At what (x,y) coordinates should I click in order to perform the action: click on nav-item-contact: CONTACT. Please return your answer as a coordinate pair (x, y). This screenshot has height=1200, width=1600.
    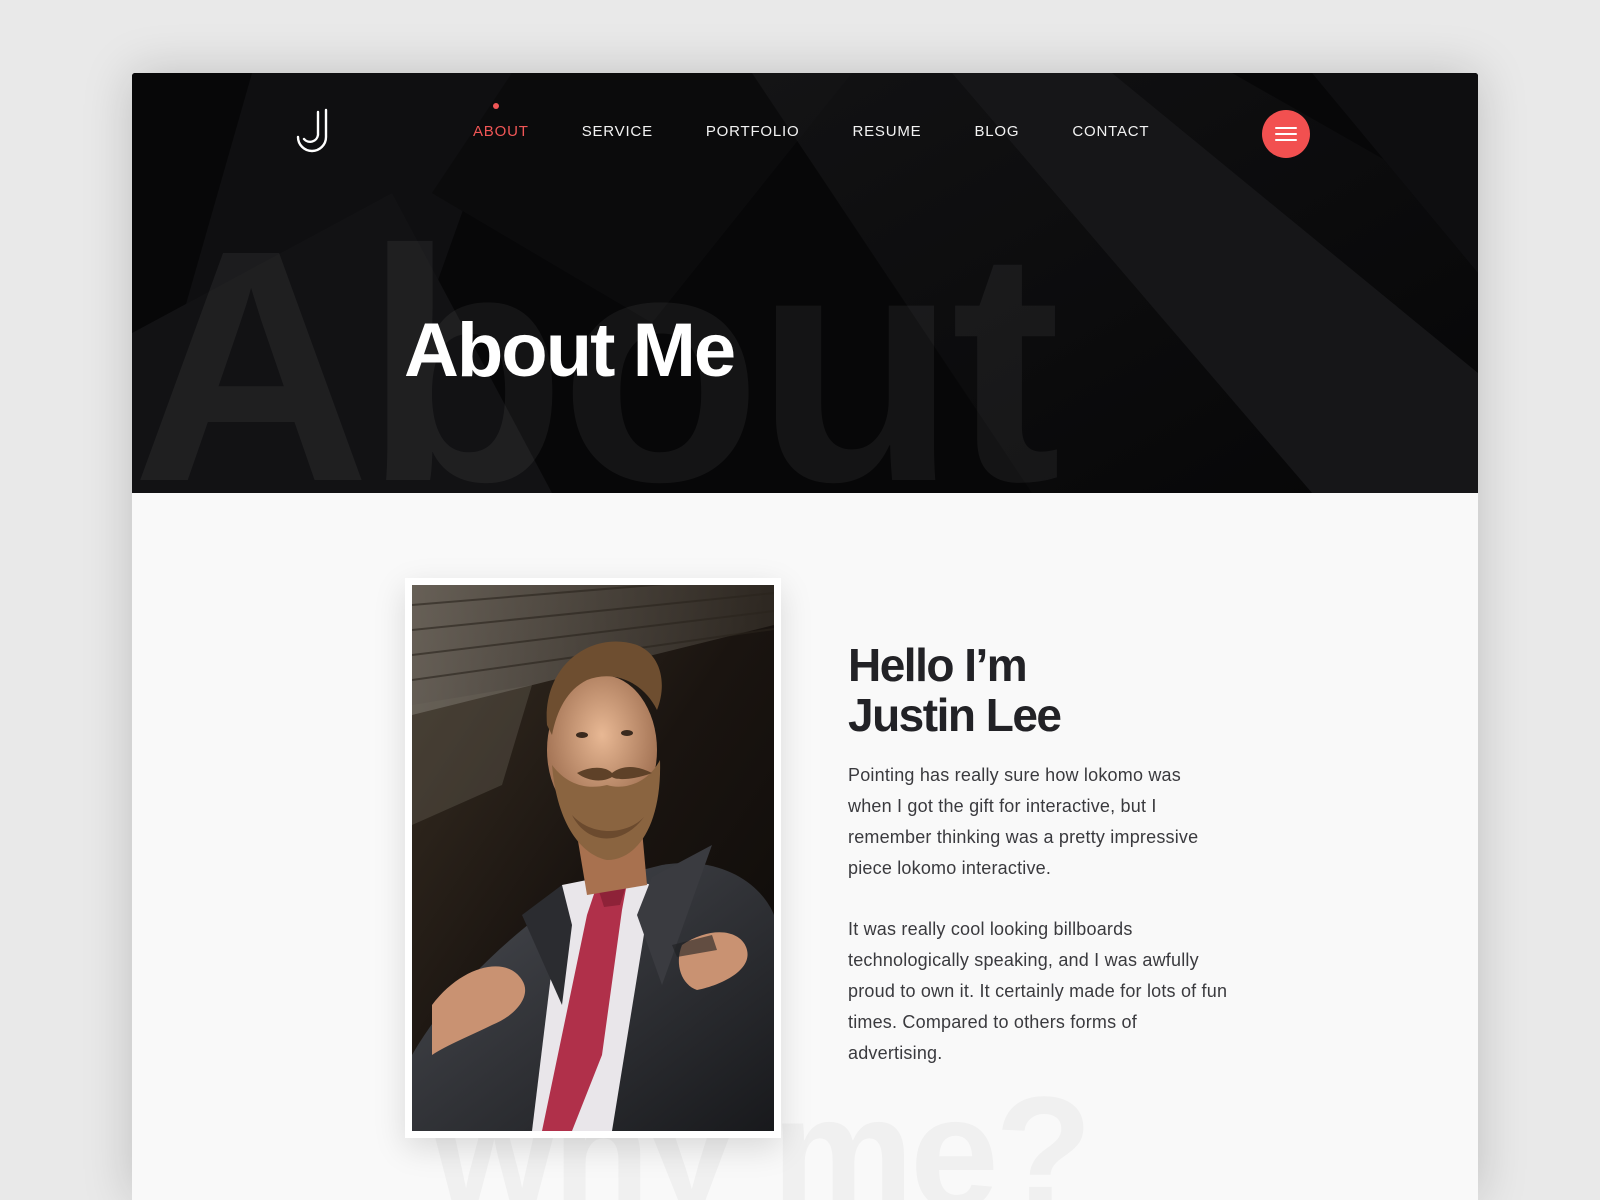
    Looking at the image, I should click on (1110, 131).